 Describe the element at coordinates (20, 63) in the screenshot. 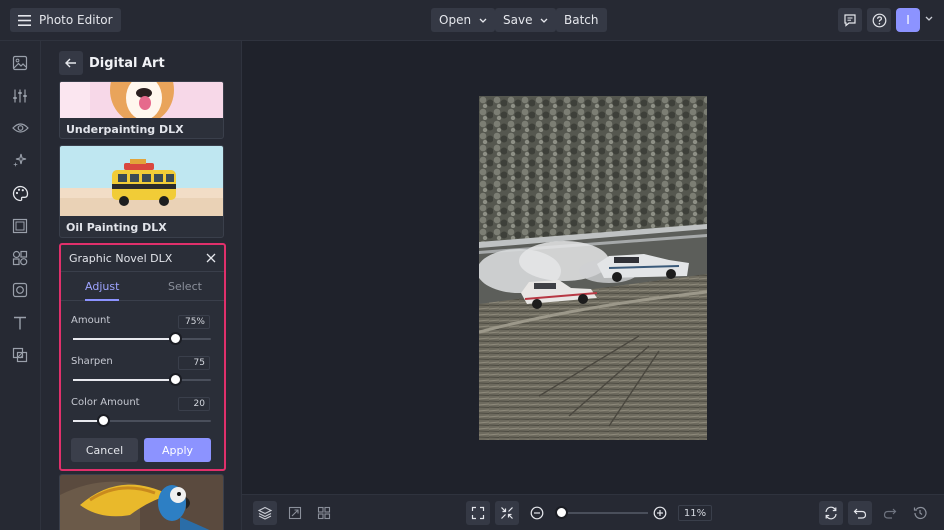

I see `image-icon` at that location.